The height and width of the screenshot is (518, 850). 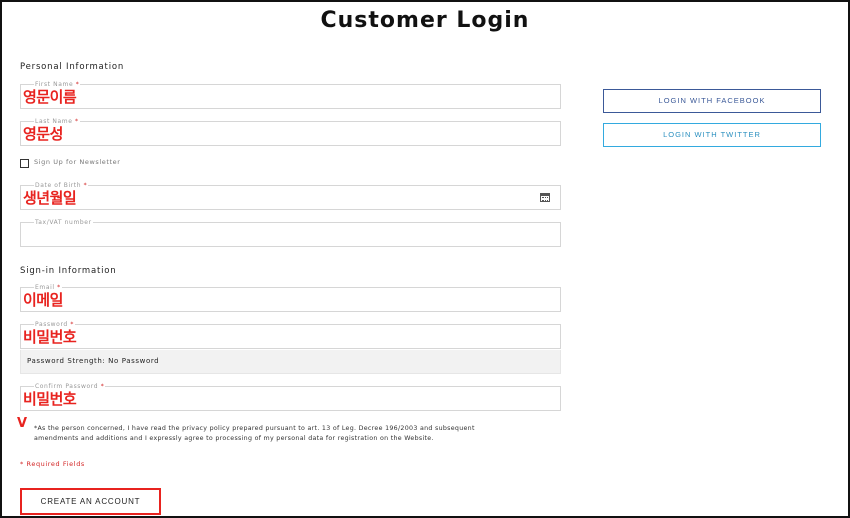 I want to click on password-field: Password * 비밀번호, so click(x=290, y=335).